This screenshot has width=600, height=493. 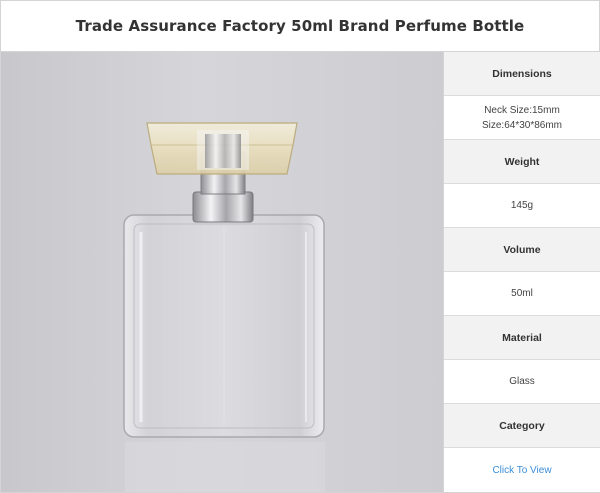 I want to click on dimensions-label: Dimensions, so click(x=522, y=74).